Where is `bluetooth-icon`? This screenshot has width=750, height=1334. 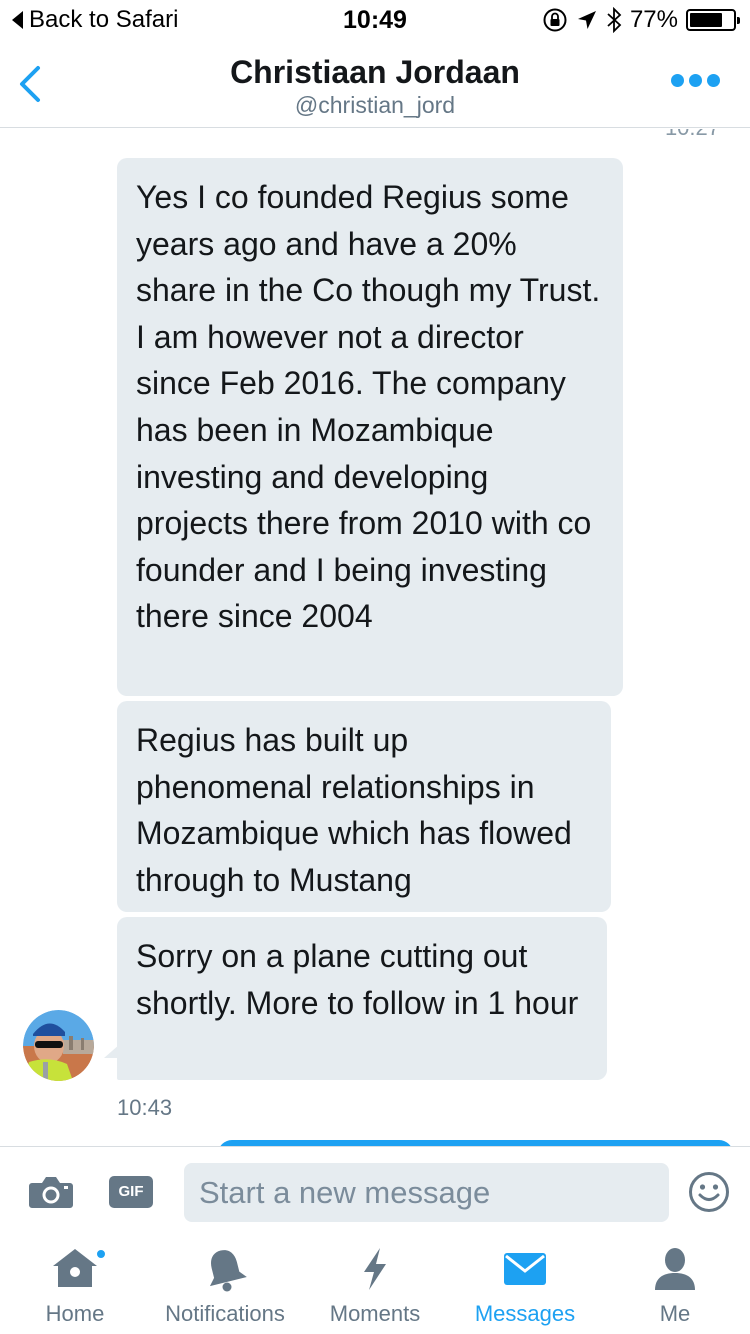 bluetooth-icon is located at coordinates (614, 20).